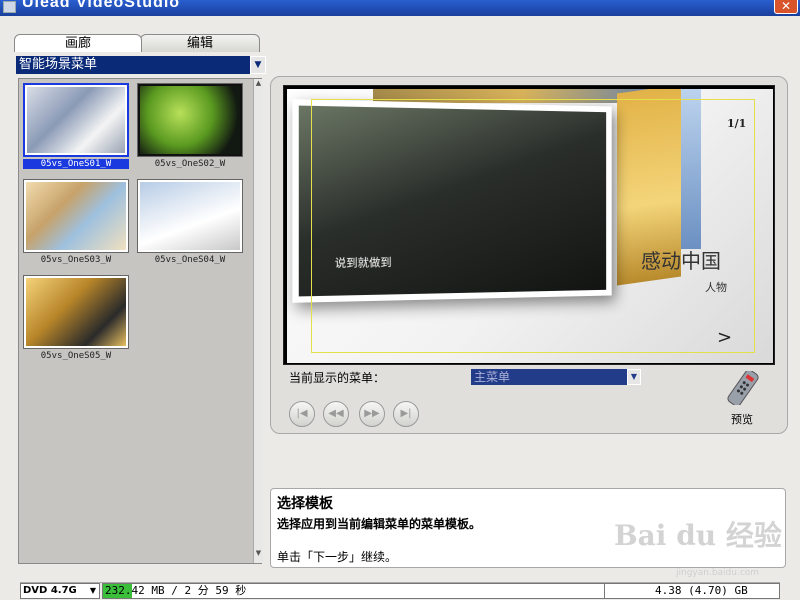  Describe the element at coordinates (190, 260) in the screenshot. I see `template-label: 05vs_OneS04_W` at that location.